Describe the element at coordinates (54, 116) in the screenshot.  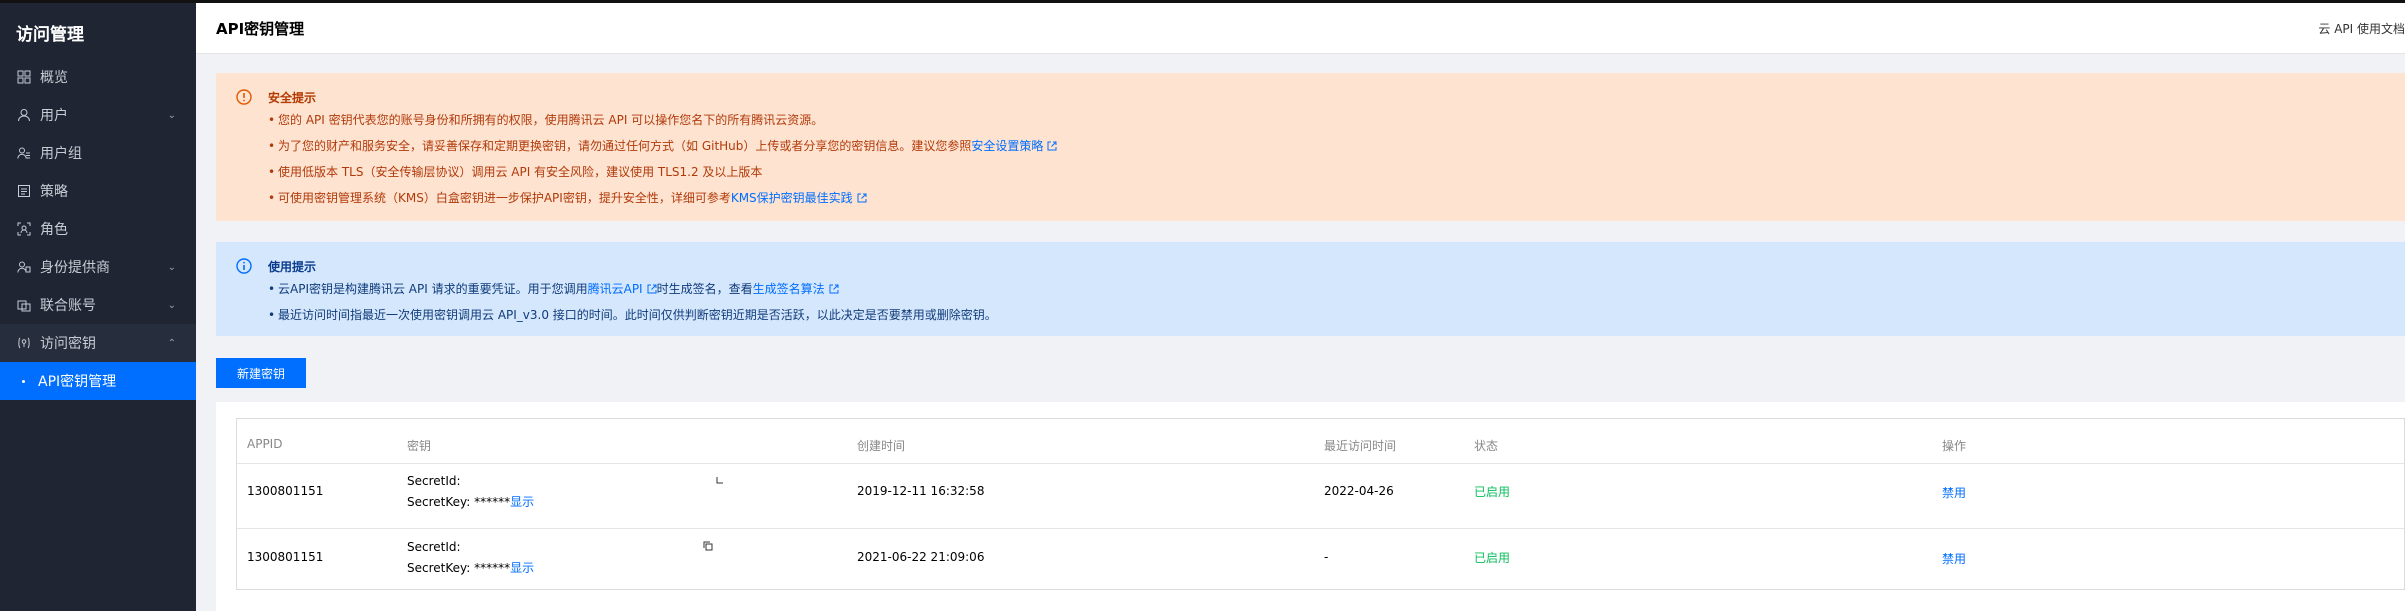
I see `sidebar-item-label: 用户` at that location.